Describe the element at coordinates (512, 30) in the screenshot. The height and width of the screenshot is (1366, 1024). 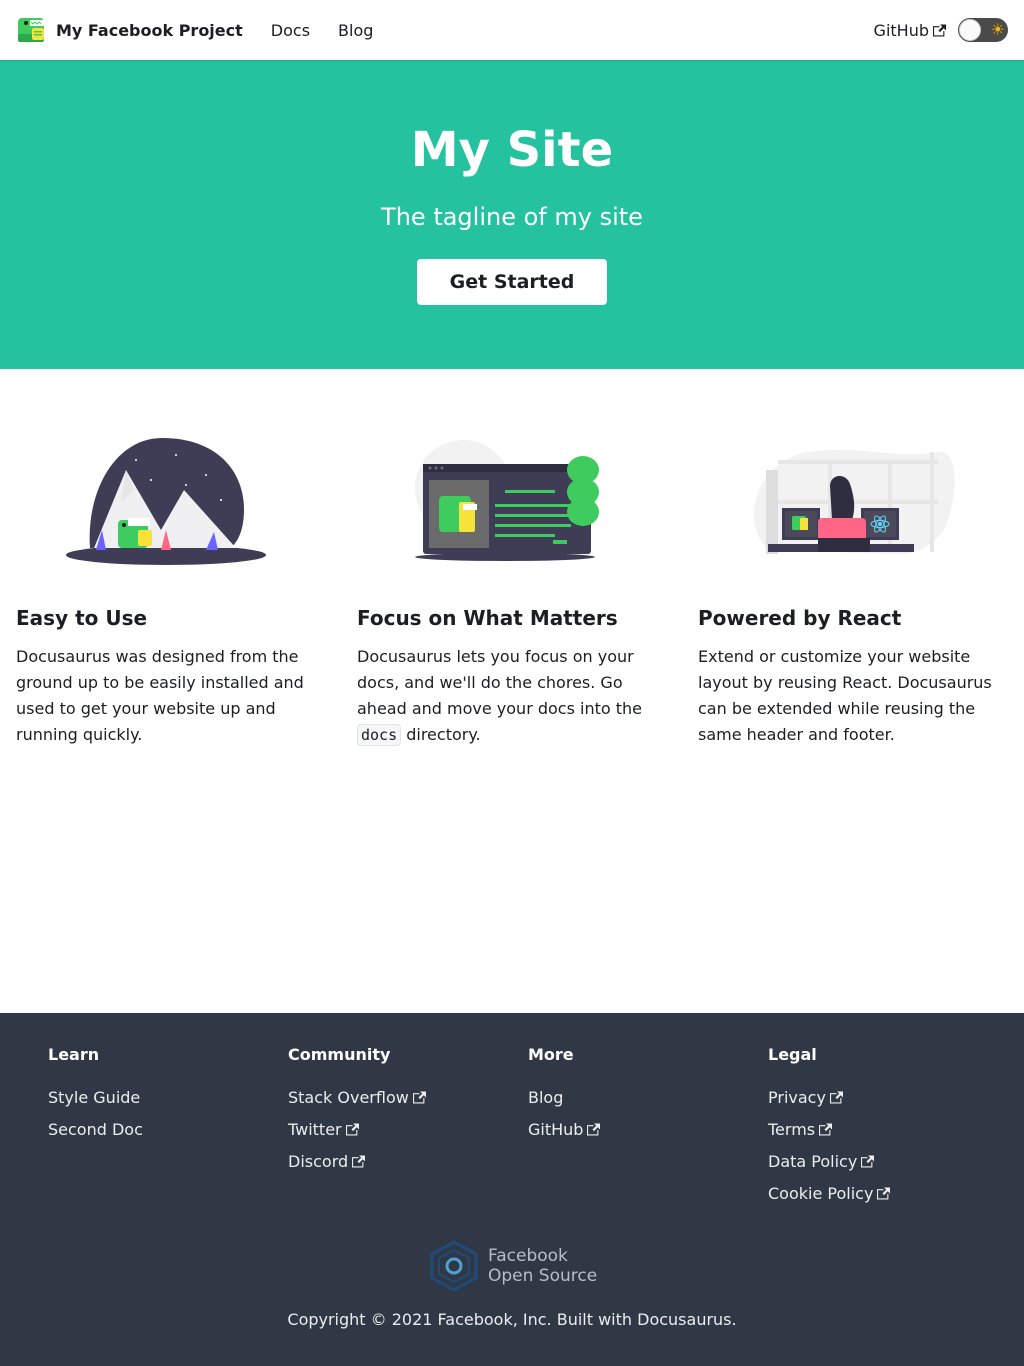
I see `navbar: My Facebook Project Docs Blog GitHub ☀` at that location.